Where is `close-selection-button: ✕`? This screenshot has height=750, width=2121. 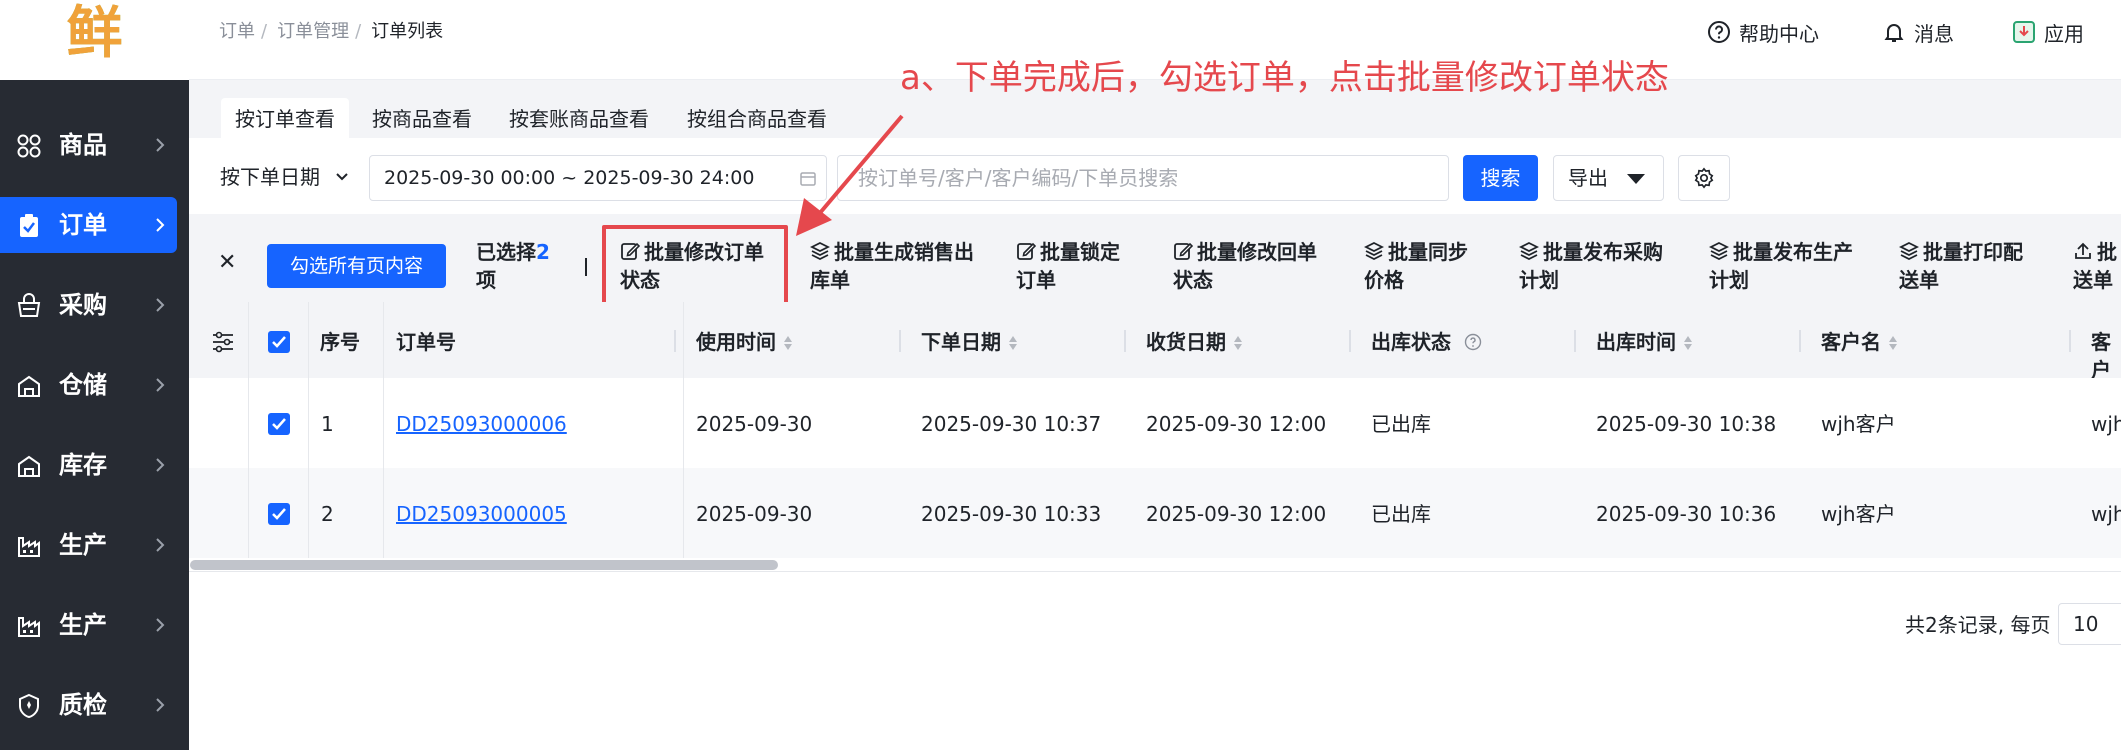
close-selection-button: ✕ is located at coordinates (227, 263).